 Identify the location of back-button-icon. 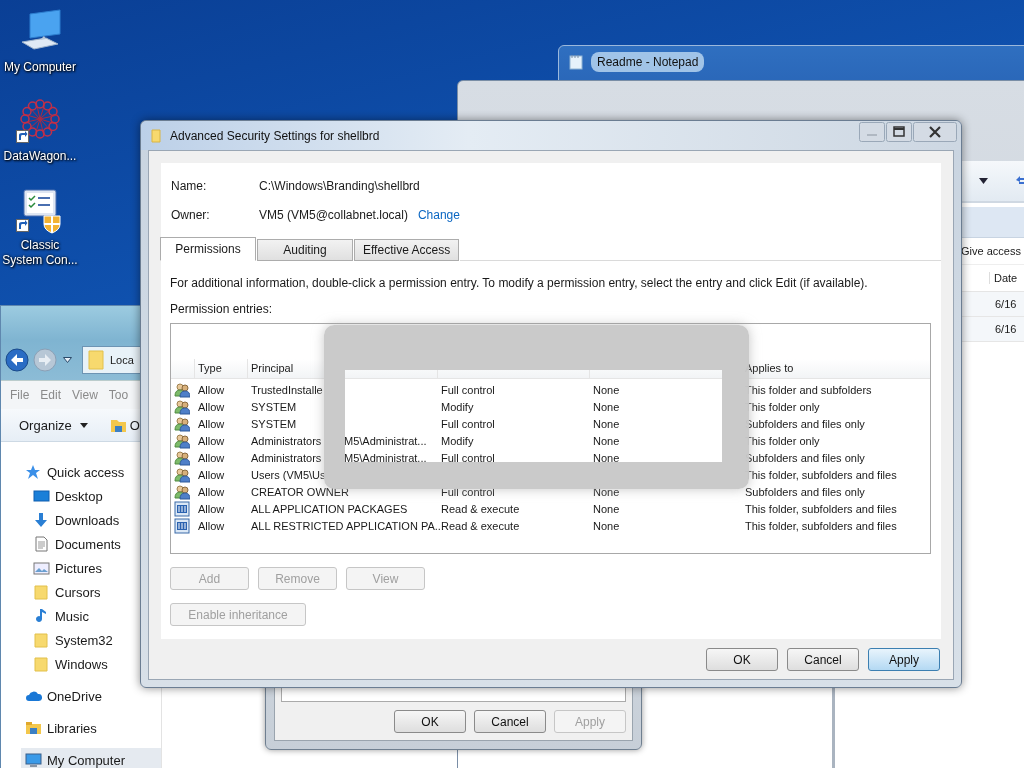
(17, 360).